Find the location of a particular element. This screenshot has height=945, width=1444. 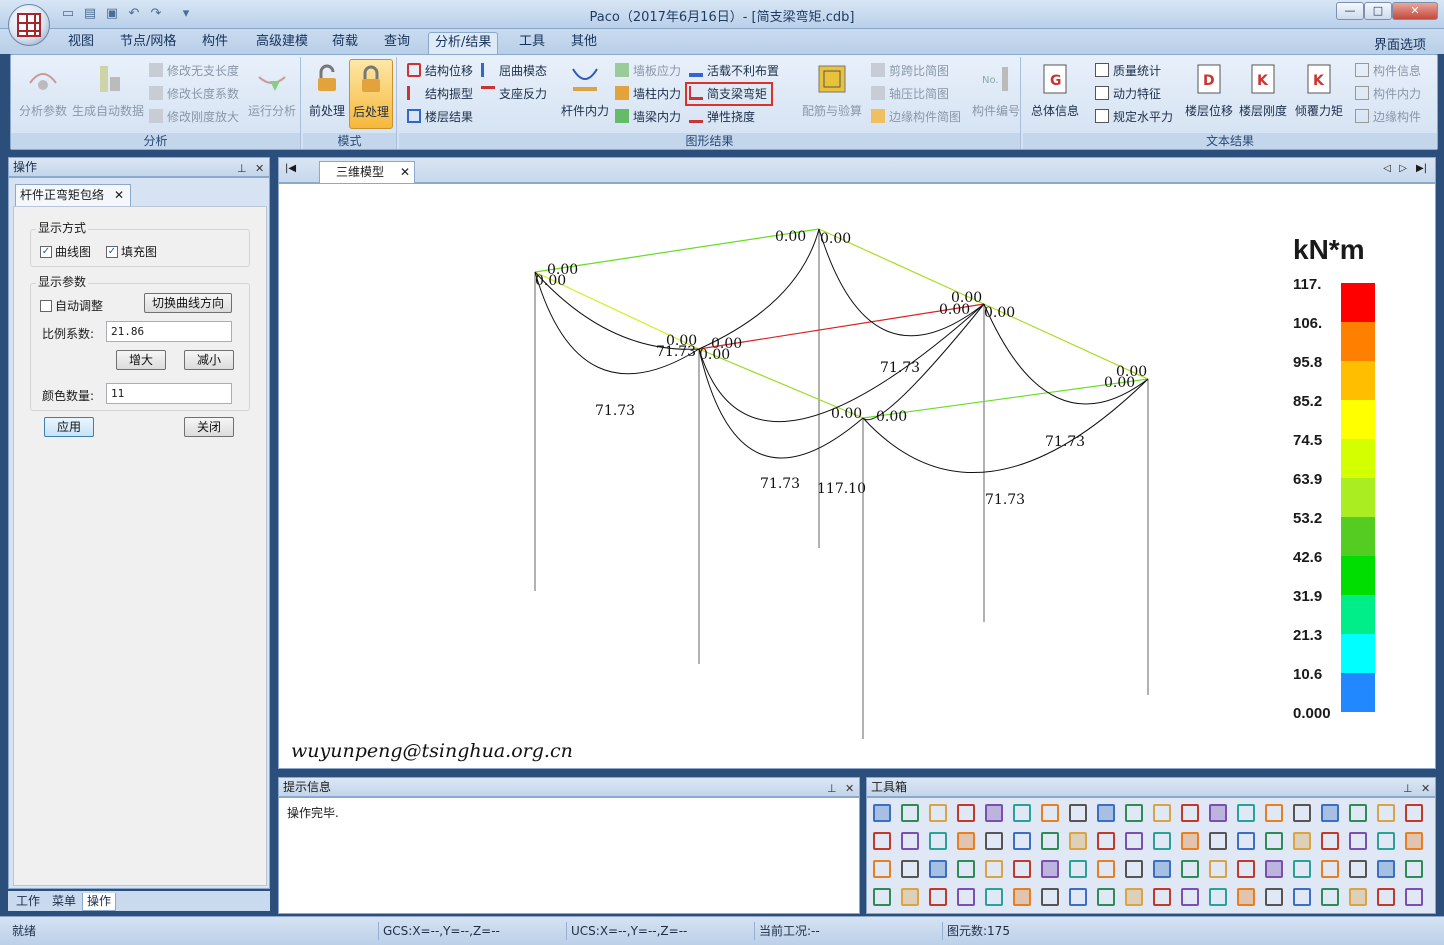

mass-stats-button: 质量统计 is located at coordinates (1128, 71).